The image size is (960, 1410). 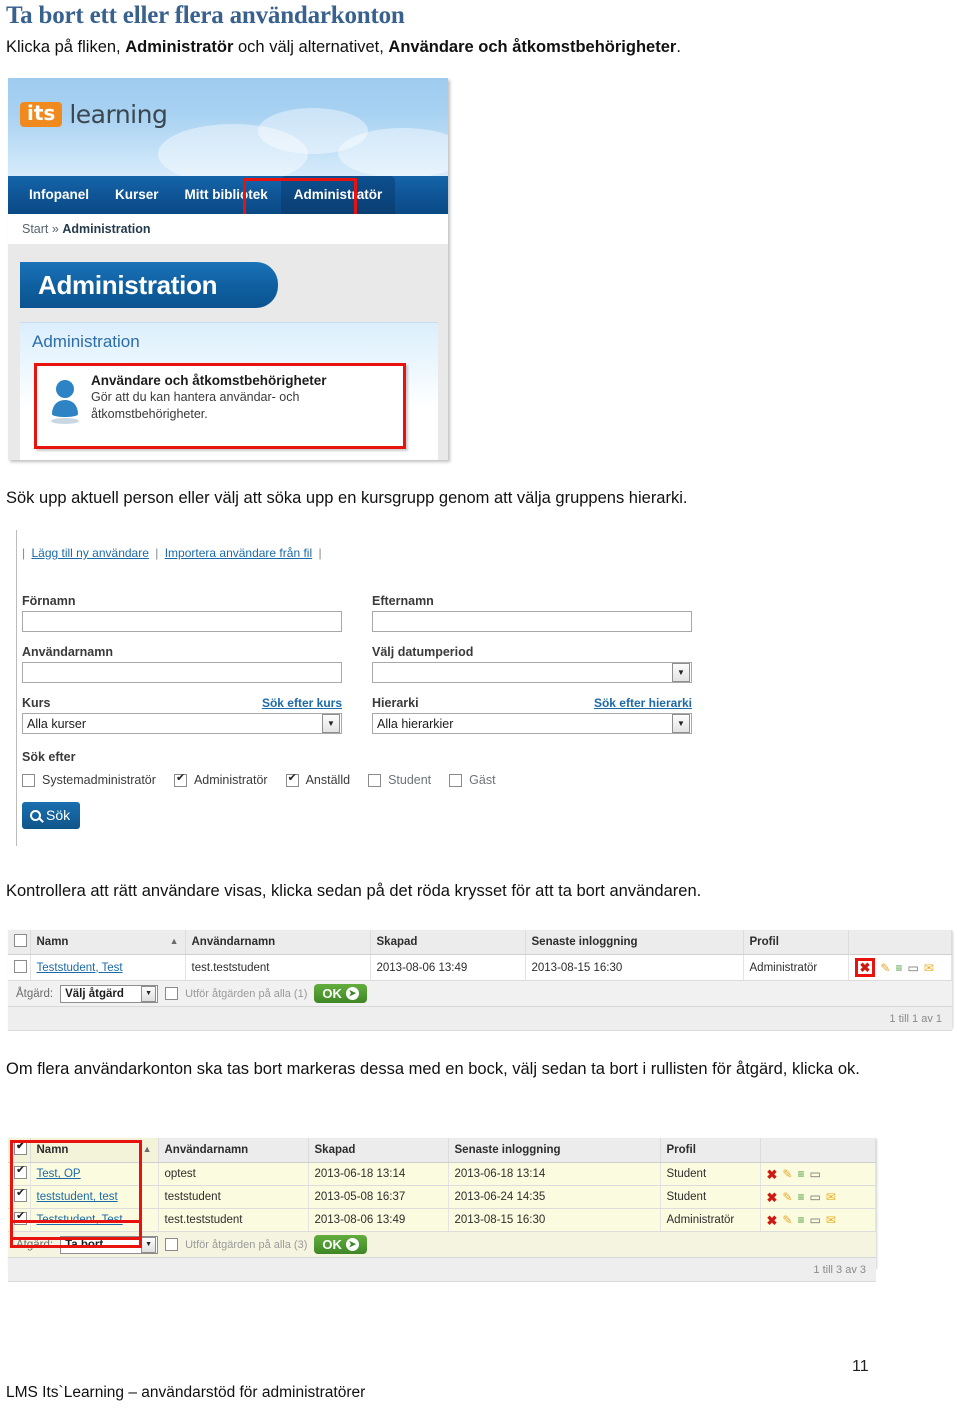 I want to click on nav-item-mitt-bibliotek: Mitt bibliotek, so click(x=226, y=195).